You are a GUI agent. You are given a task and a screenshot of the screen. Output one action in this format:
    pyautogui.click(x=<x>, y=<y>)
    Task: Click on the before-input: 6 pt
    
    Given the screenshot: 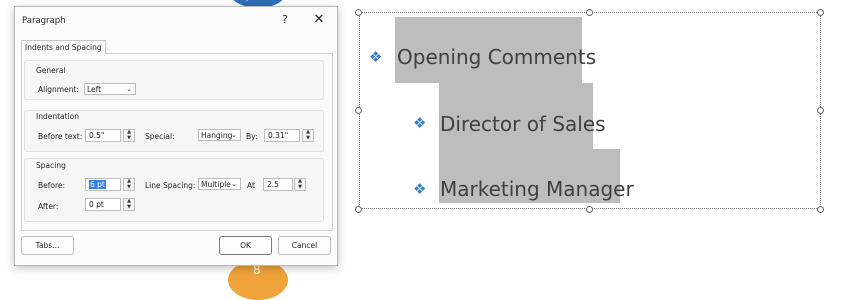 What is the action you would take?
    pyautogui.click(x=103, y=184)
    